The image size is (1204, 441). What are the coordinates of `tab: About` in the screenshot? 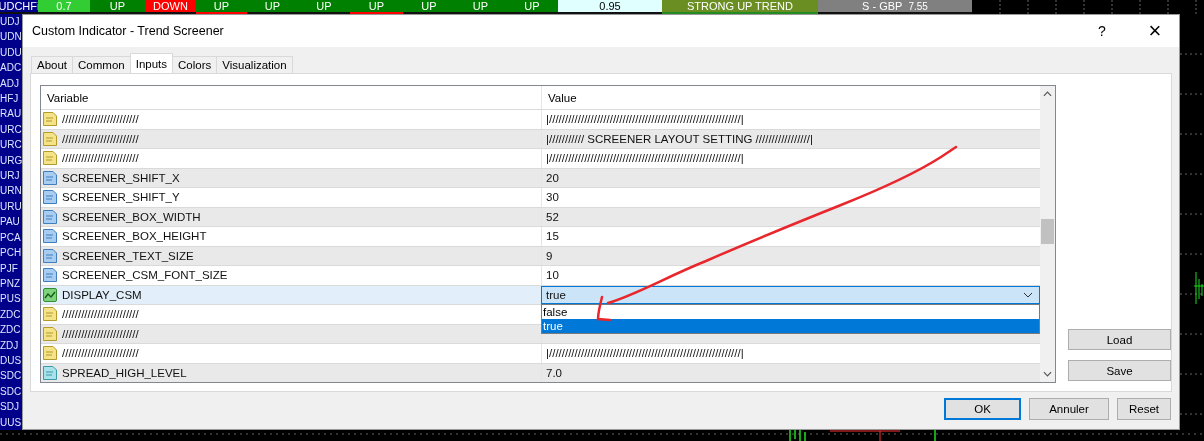 It's located at (52, 64).